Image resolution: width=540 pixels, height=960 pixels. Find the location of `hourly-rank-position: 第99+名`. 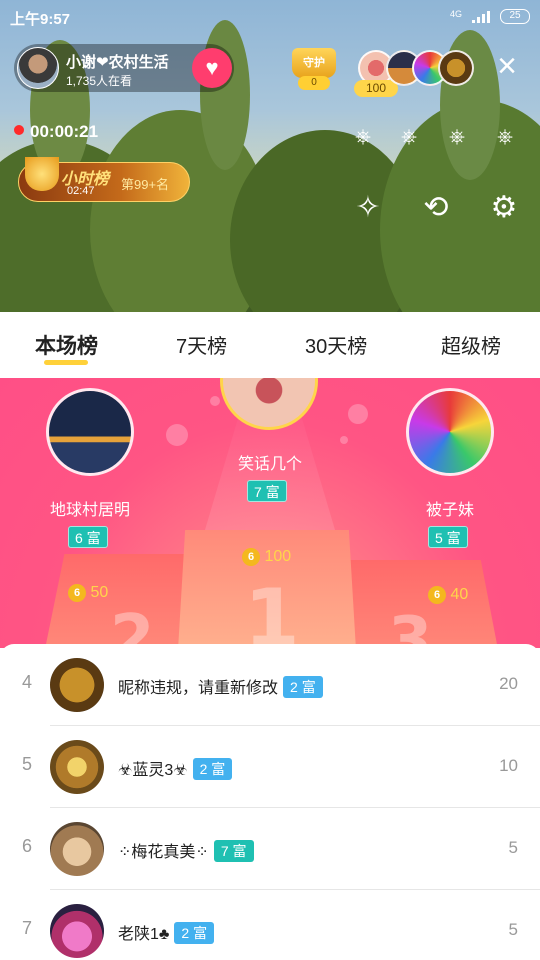

hourly-rank-position: 第99+名 is located at coordinates (145, 184).